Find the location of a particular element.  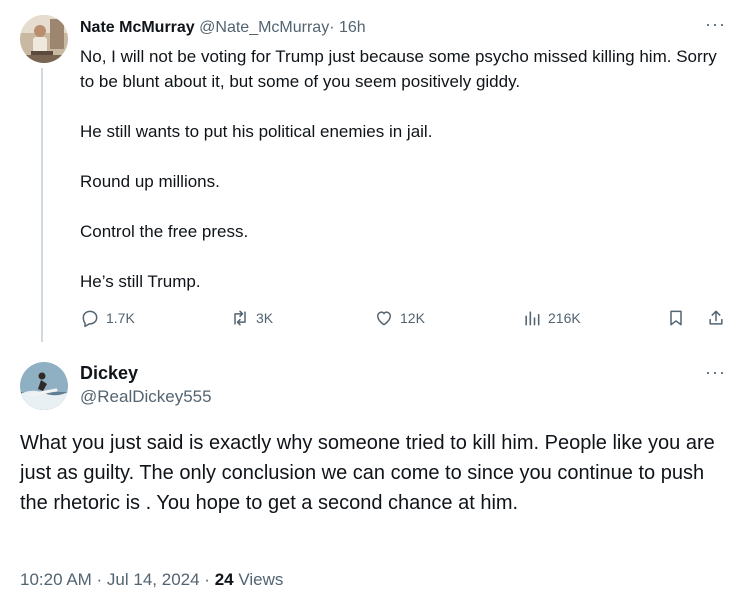

tweet1-more-icon: ··· is located at coordinates (715, 24).